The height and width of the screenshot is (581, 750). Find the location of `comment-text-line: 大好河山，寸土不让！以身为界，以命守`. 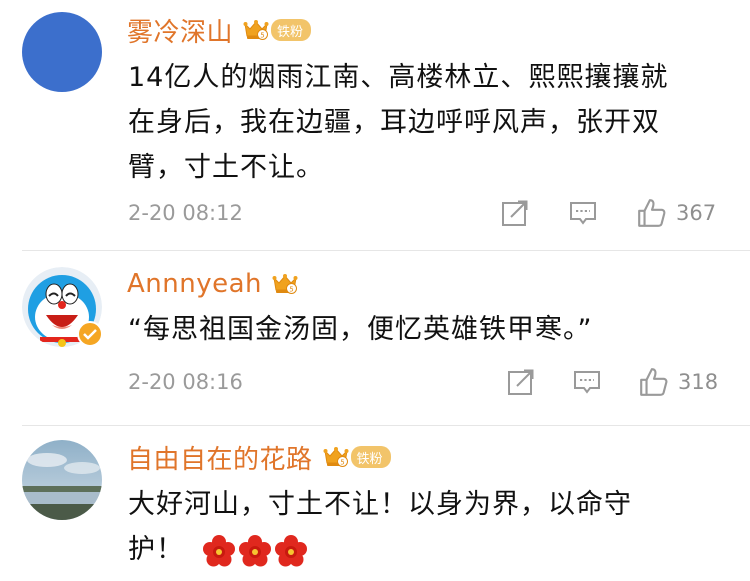

comment-text-line: 大好河山，寸土不让！以身为界，以命守 is located at coordinates (380, 504).